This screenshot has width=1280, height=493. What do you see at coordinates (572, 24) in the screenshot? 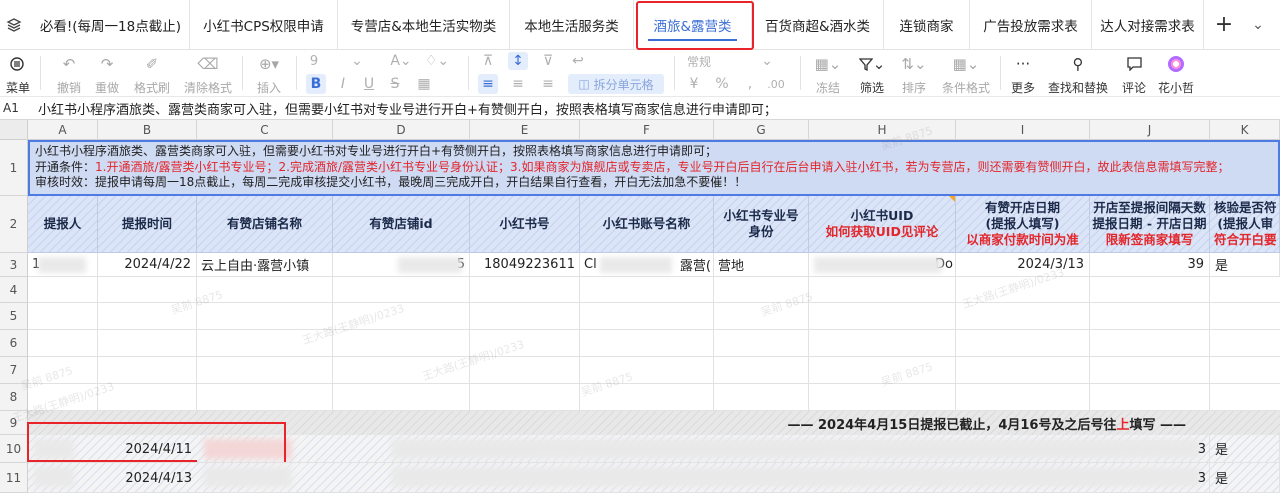
I see `tab-local-service: 本地生活服务类` at bounding box center [572, 24].